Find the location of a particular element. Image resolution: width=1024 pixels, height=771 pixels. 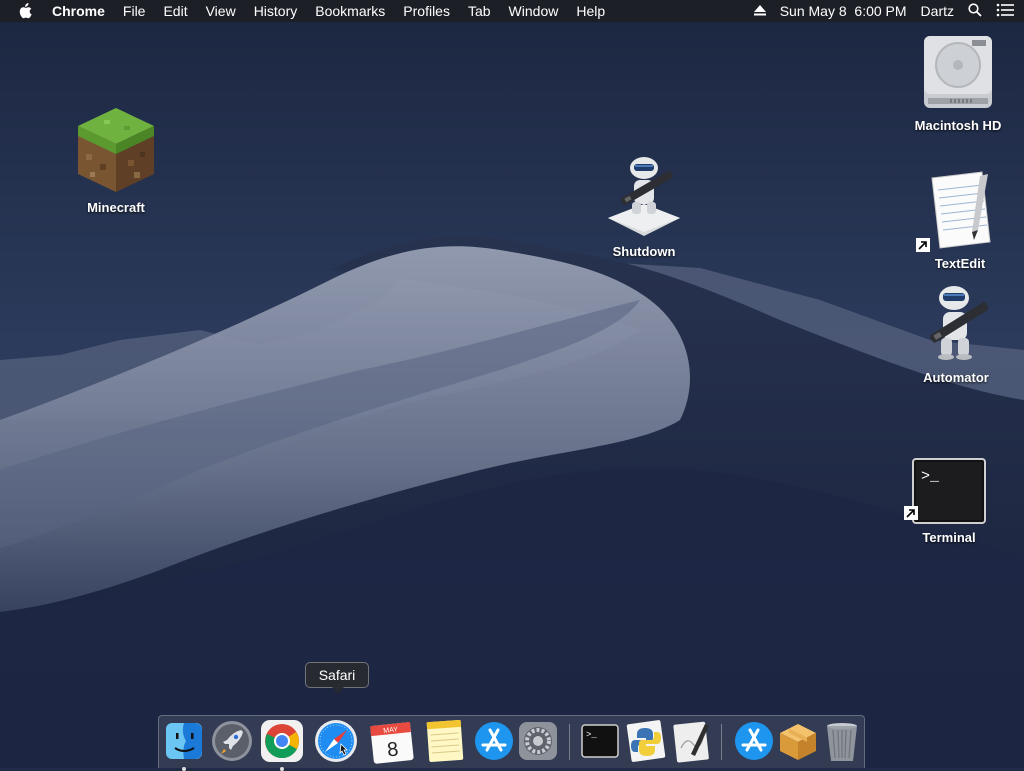

menu-bookmarks: Bookmarks is located at coordinates (350, 11).